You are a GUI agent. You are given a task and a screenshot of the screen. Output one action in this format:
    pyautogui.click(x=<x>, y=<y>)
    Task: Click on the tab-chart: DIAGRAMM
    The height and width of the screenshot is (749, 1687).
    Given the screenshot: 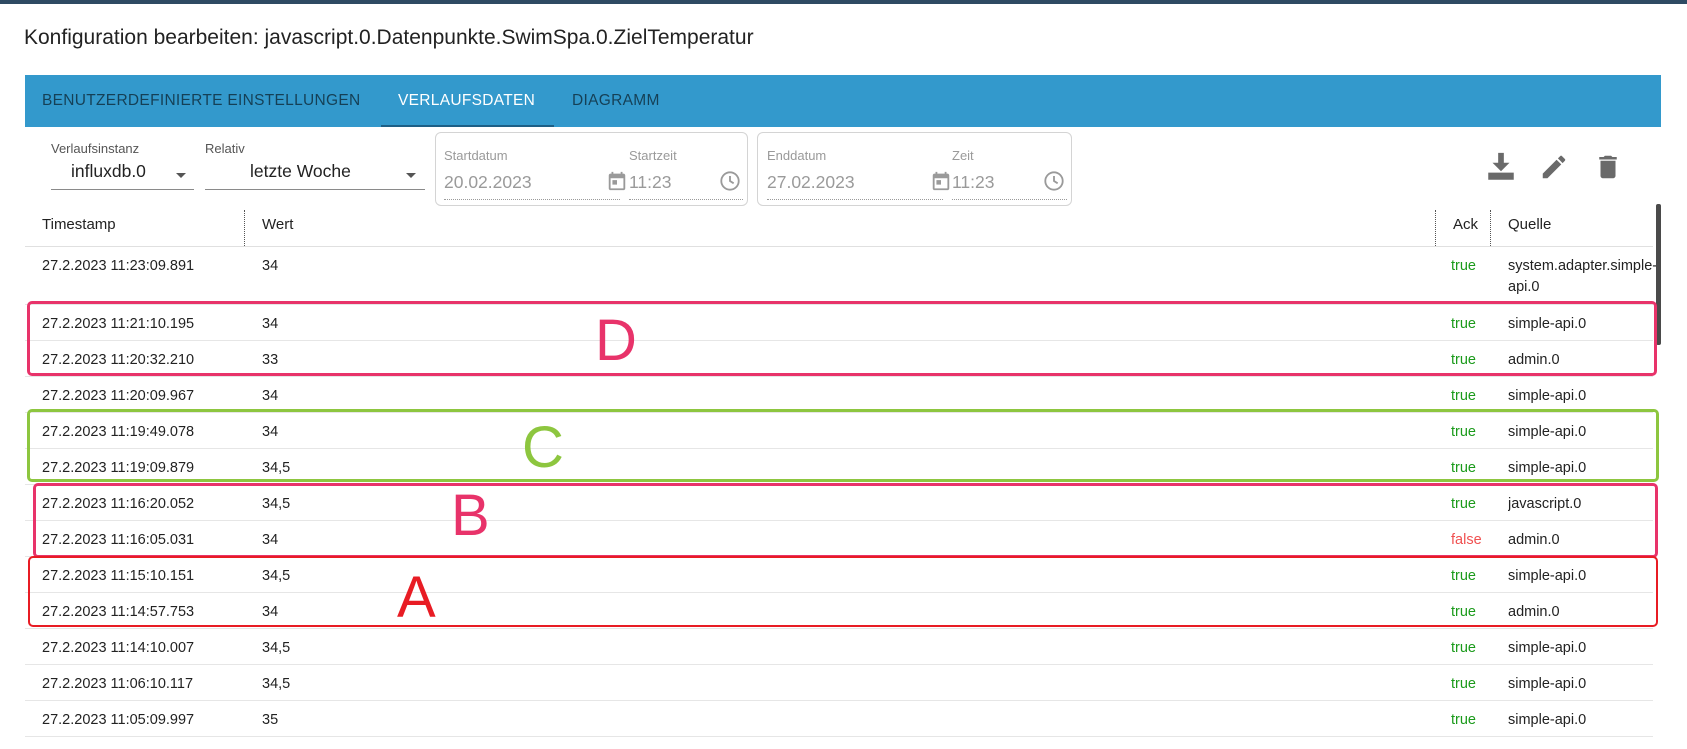 What is the action you would take?
    pyautogui.click(x=616, y=101)
    